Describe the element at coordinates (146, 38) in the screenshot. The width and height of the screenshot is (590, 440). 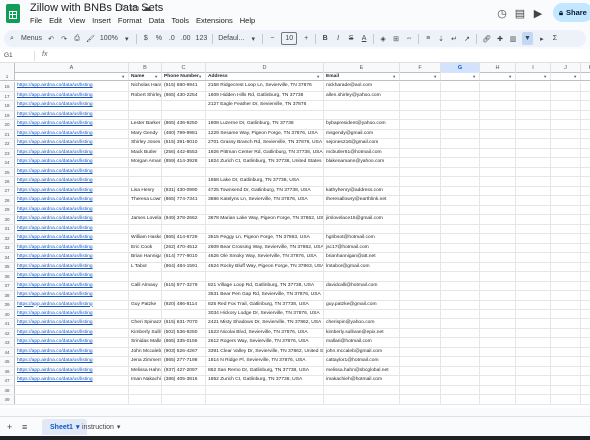
I see `currency-format-button: $` at that location.